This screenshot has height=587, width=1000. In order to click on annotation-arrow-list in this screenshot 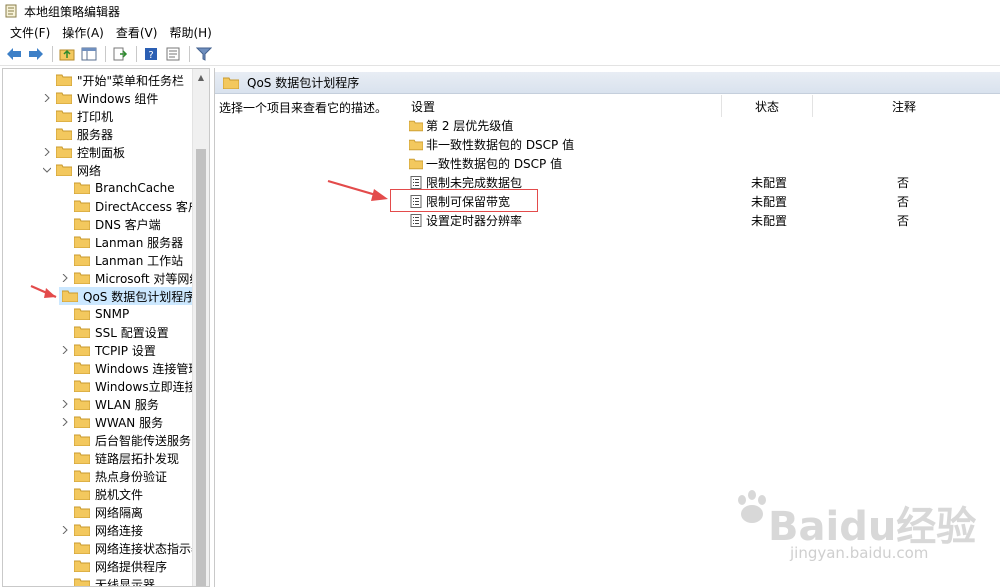, I will do `click(357, 190)`.